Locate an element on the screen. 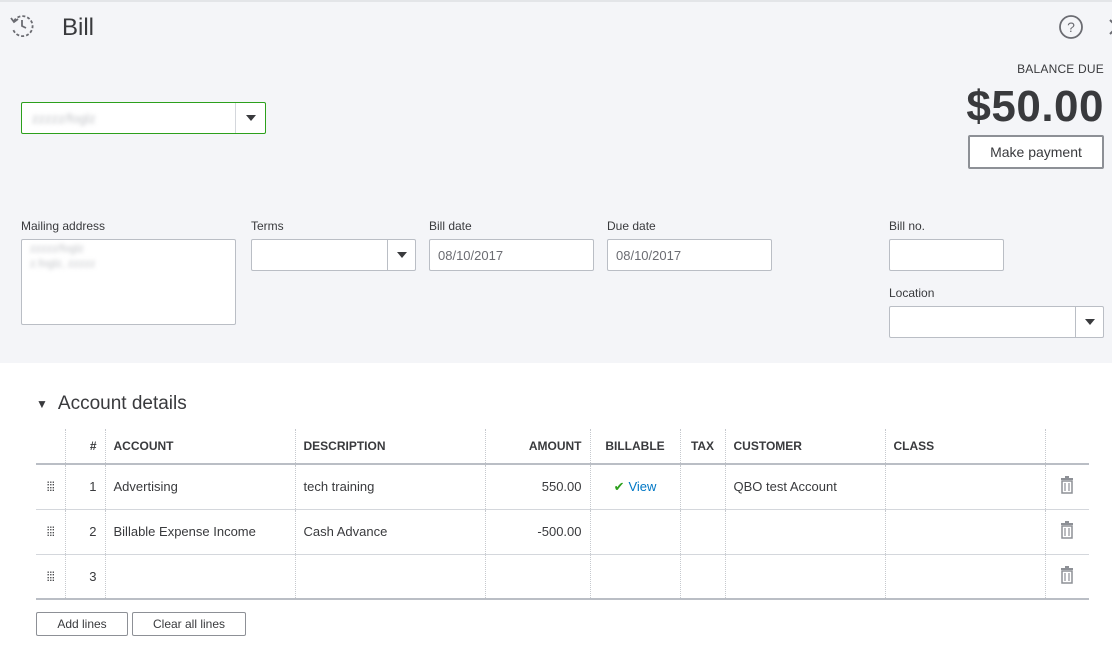 This screenshot has width=1112, height=646. clear-all-lines-button: Clear all lines is located at coordinates (189, 624).